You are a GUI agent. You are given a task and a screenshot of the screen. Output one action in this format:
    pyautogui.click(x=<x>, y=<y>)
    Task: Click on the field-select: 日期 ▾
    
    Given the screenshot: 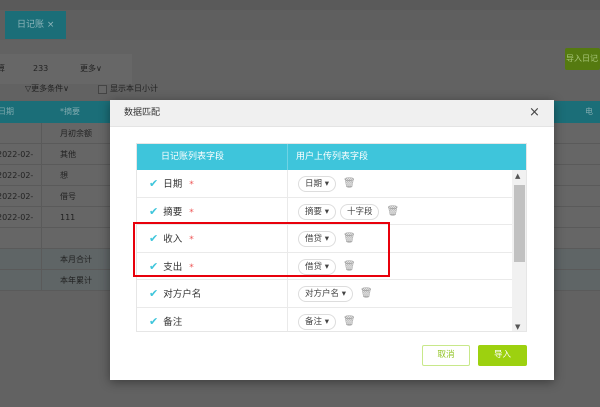 What is the action you would take?
    pyautogui.click(x=317, y=184)
    